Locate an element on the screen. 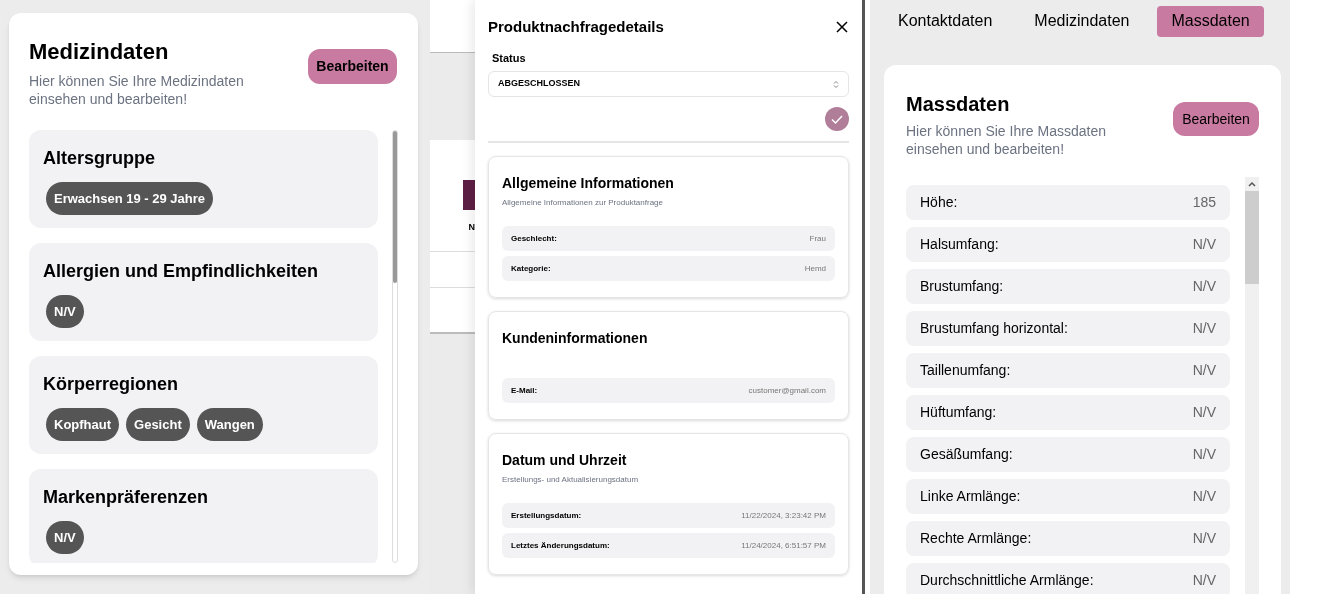 The image size is (1320, 594). dialog-title: Produktnachfragedetails is located at coordinates (576, 27).